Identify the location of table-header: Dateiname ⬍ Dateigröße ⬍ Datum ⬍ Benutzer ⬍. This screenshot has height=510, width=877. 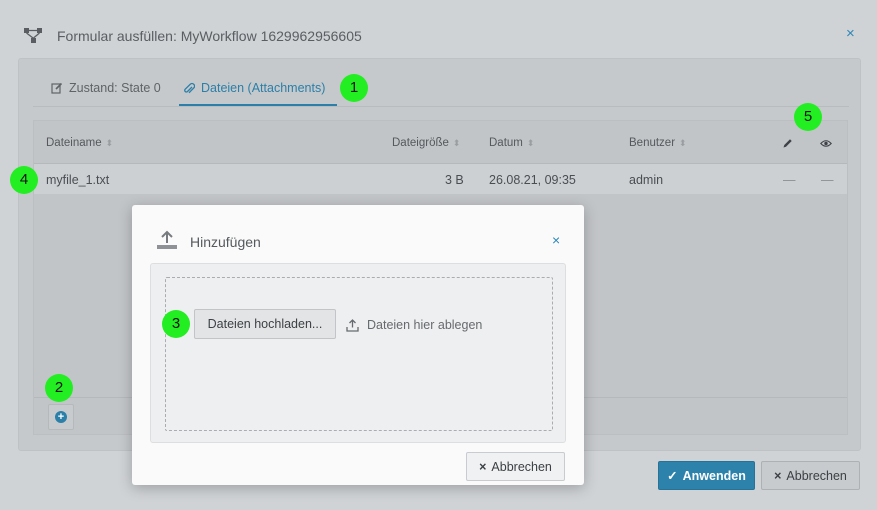
(440, 142).